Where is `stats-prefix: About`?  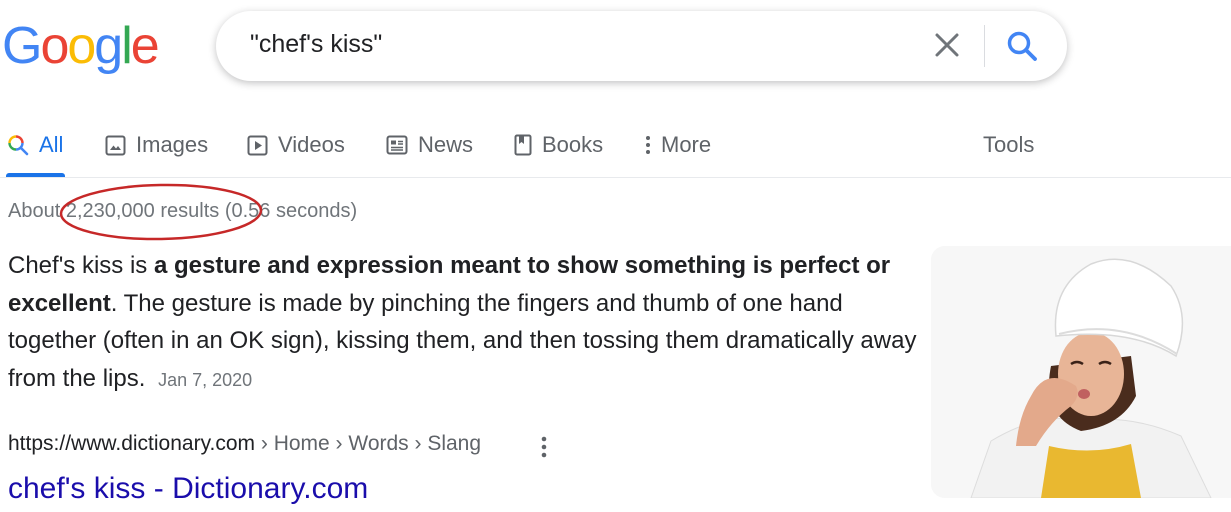 stats-prefix: About is located at coordinates (37, 211).